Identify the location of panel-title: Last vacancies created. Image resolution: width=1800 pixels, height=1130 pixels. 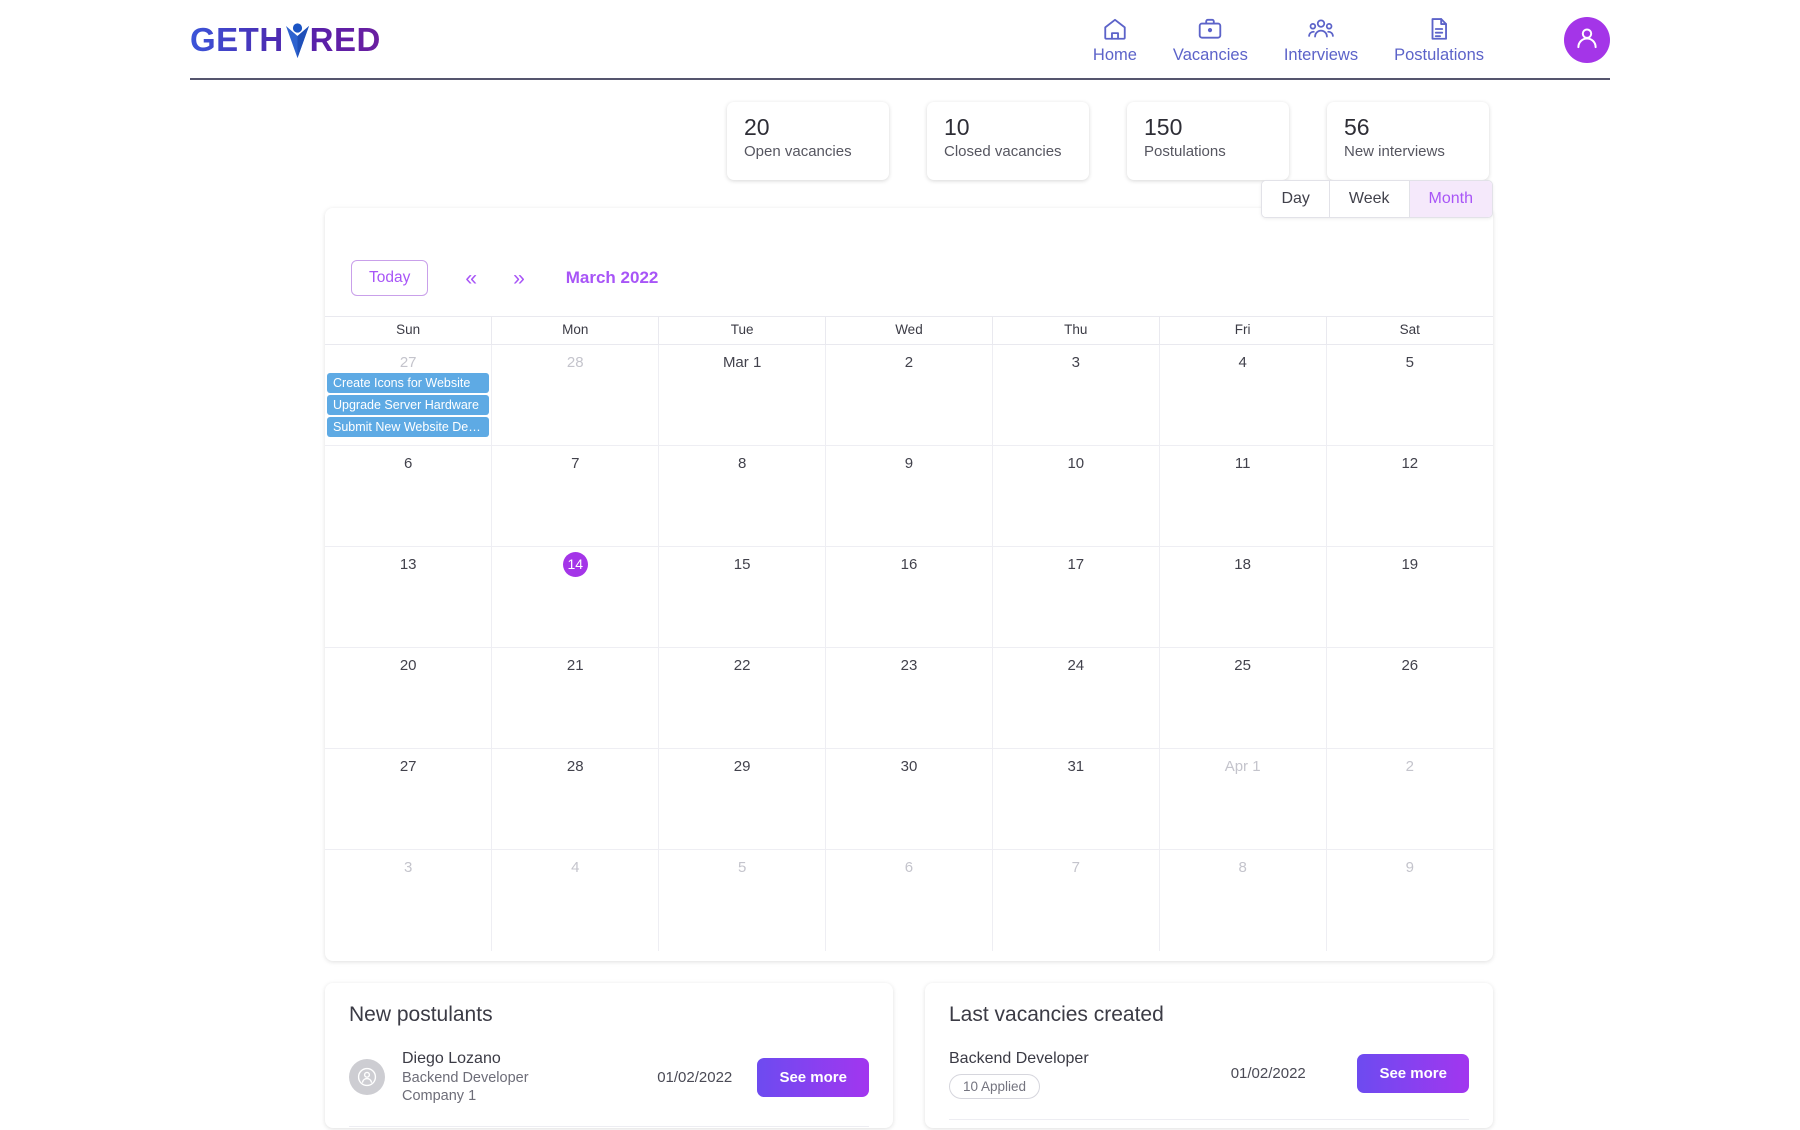
(1056, 1014).